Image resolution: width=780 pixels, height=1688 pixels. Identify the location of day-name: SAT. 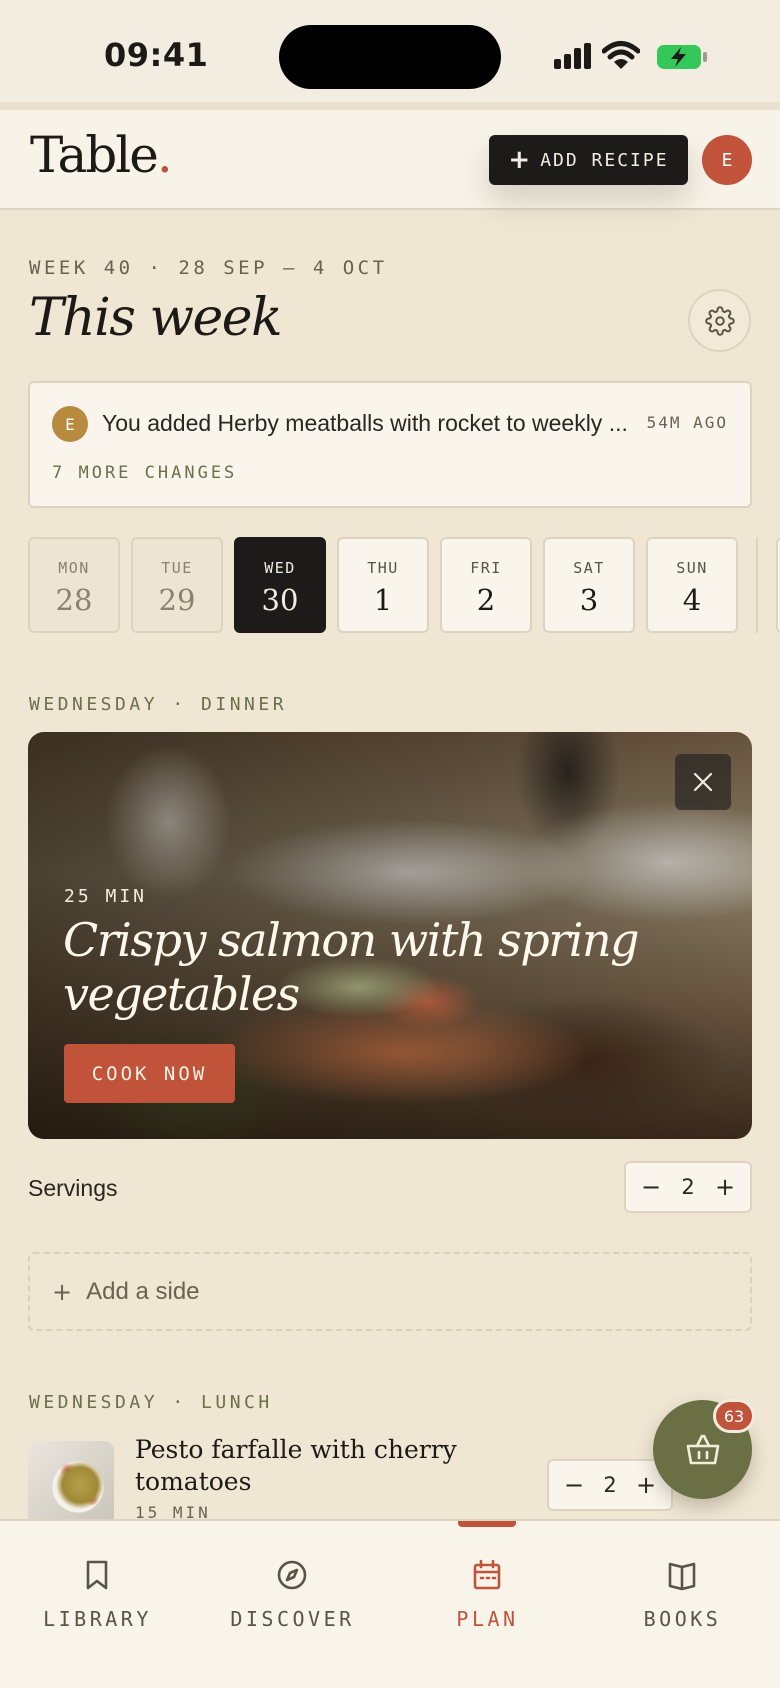
(589, 568).